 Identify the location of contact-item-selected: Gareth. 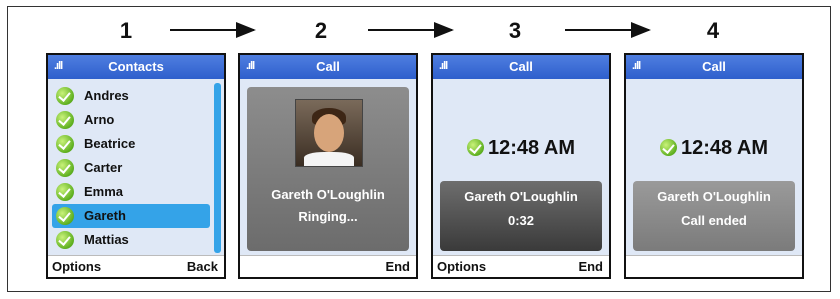
(131, 216).